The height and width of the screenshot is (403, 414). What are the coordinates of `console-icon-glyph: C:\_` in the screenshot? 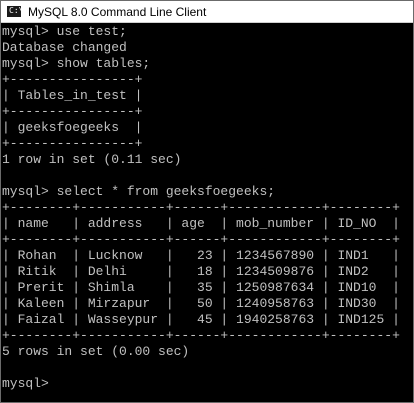 It's located at (19, 10).